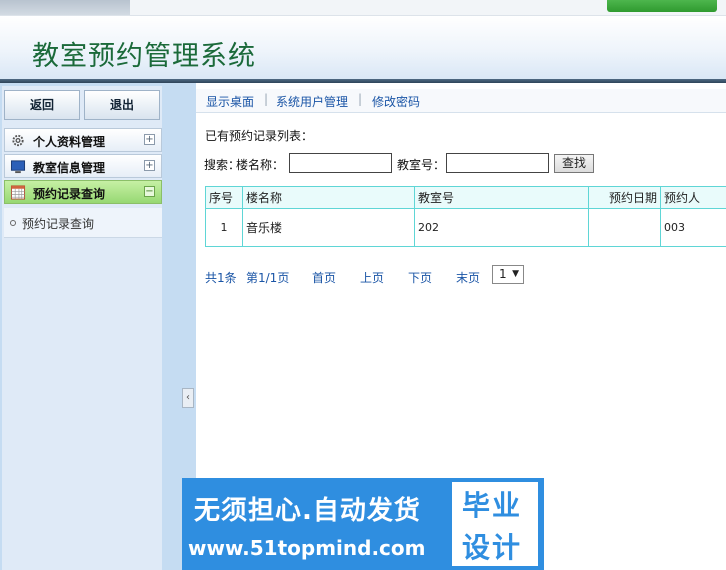 The height and width of the screenshot is (570, 726). Describe the element at coordinates (693, 227) in the screenshot. I see `cell-user: 003` at that location.